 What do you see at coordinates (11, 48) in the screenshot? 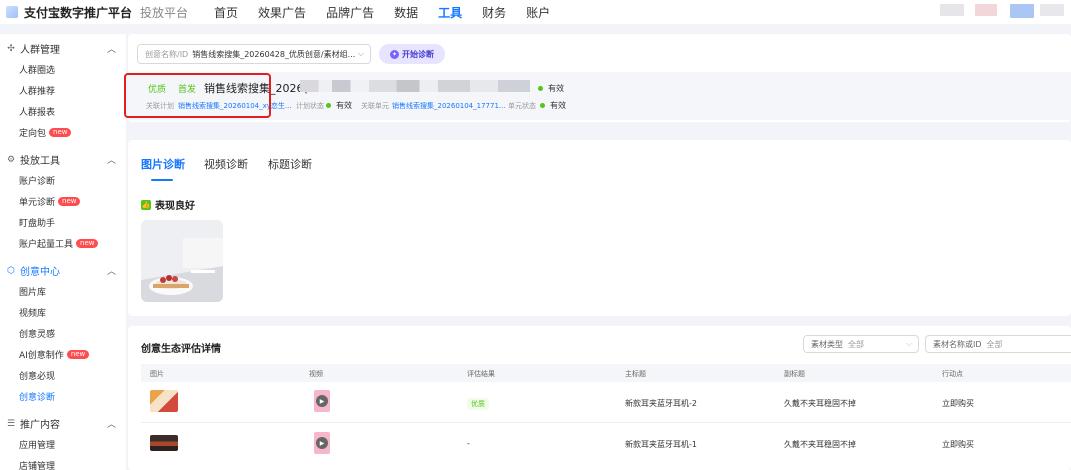
I see `crosshair-icon: ✣` at bounding box center [11, 48].